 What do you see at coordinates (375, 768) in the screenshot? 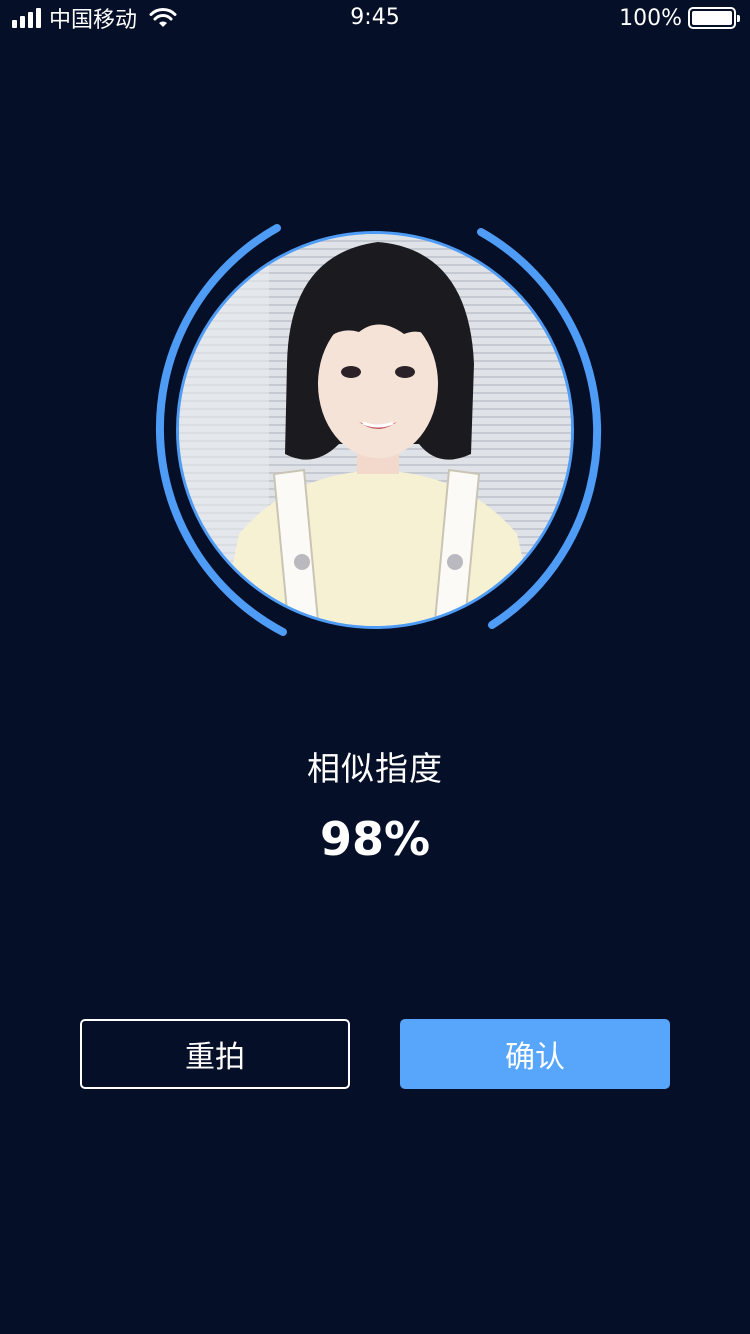
I see `similarity-label: 相似指度` at bounding box center [375, 768].